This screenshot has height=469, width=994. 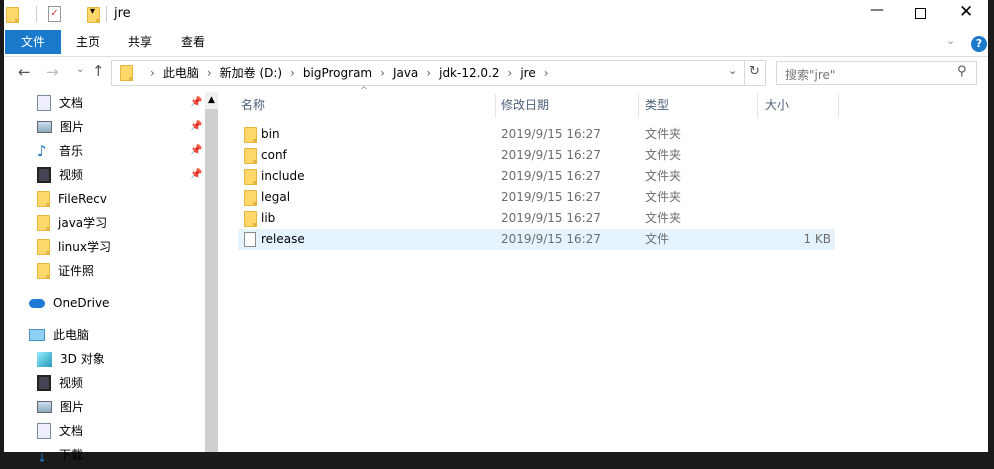 What do you see at coordinates (98, 71) in the screenshot?
I see `up-button: ↑` at bounding box center [98, 71].